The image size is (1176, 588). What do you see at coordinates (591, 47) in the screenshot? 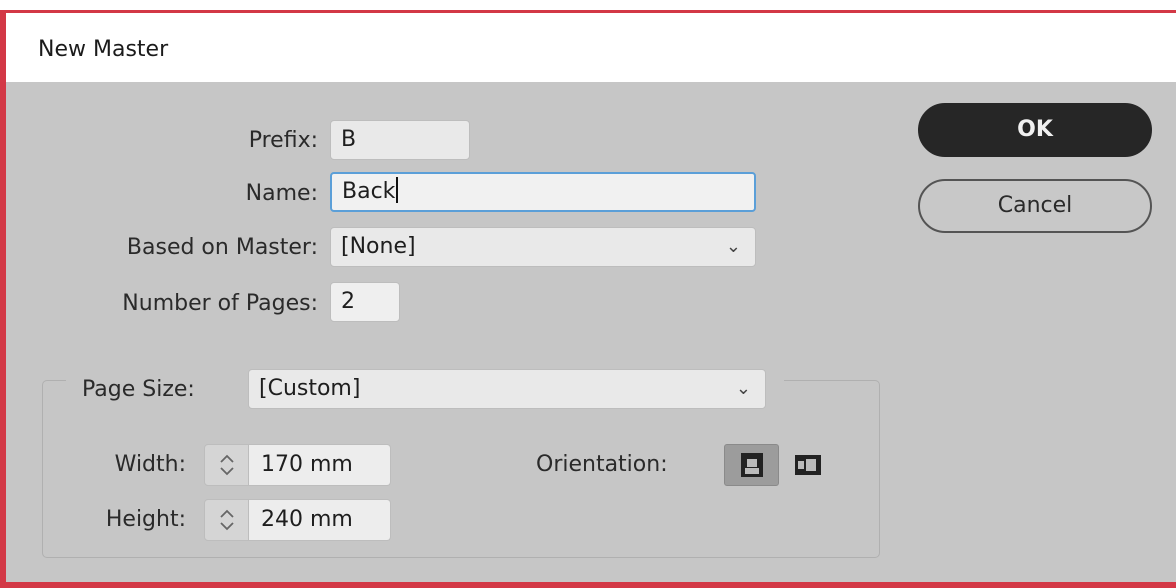
I see `title-bar: New Master` at bounding box center [591, 47].